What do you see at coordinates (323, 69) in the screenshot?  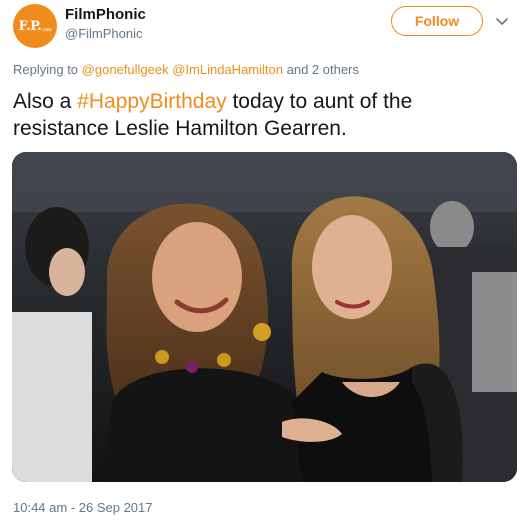 I see `reply-others: and 2 others` at bounding box center [323, 69].